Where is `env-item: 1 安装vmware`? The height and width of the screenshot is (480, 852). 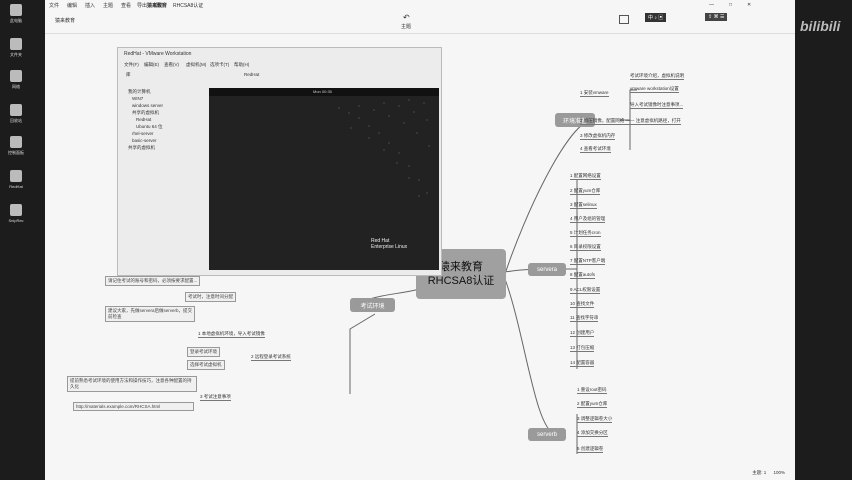
env-item: 1 安装vmware is located at coordinates (594, 93).